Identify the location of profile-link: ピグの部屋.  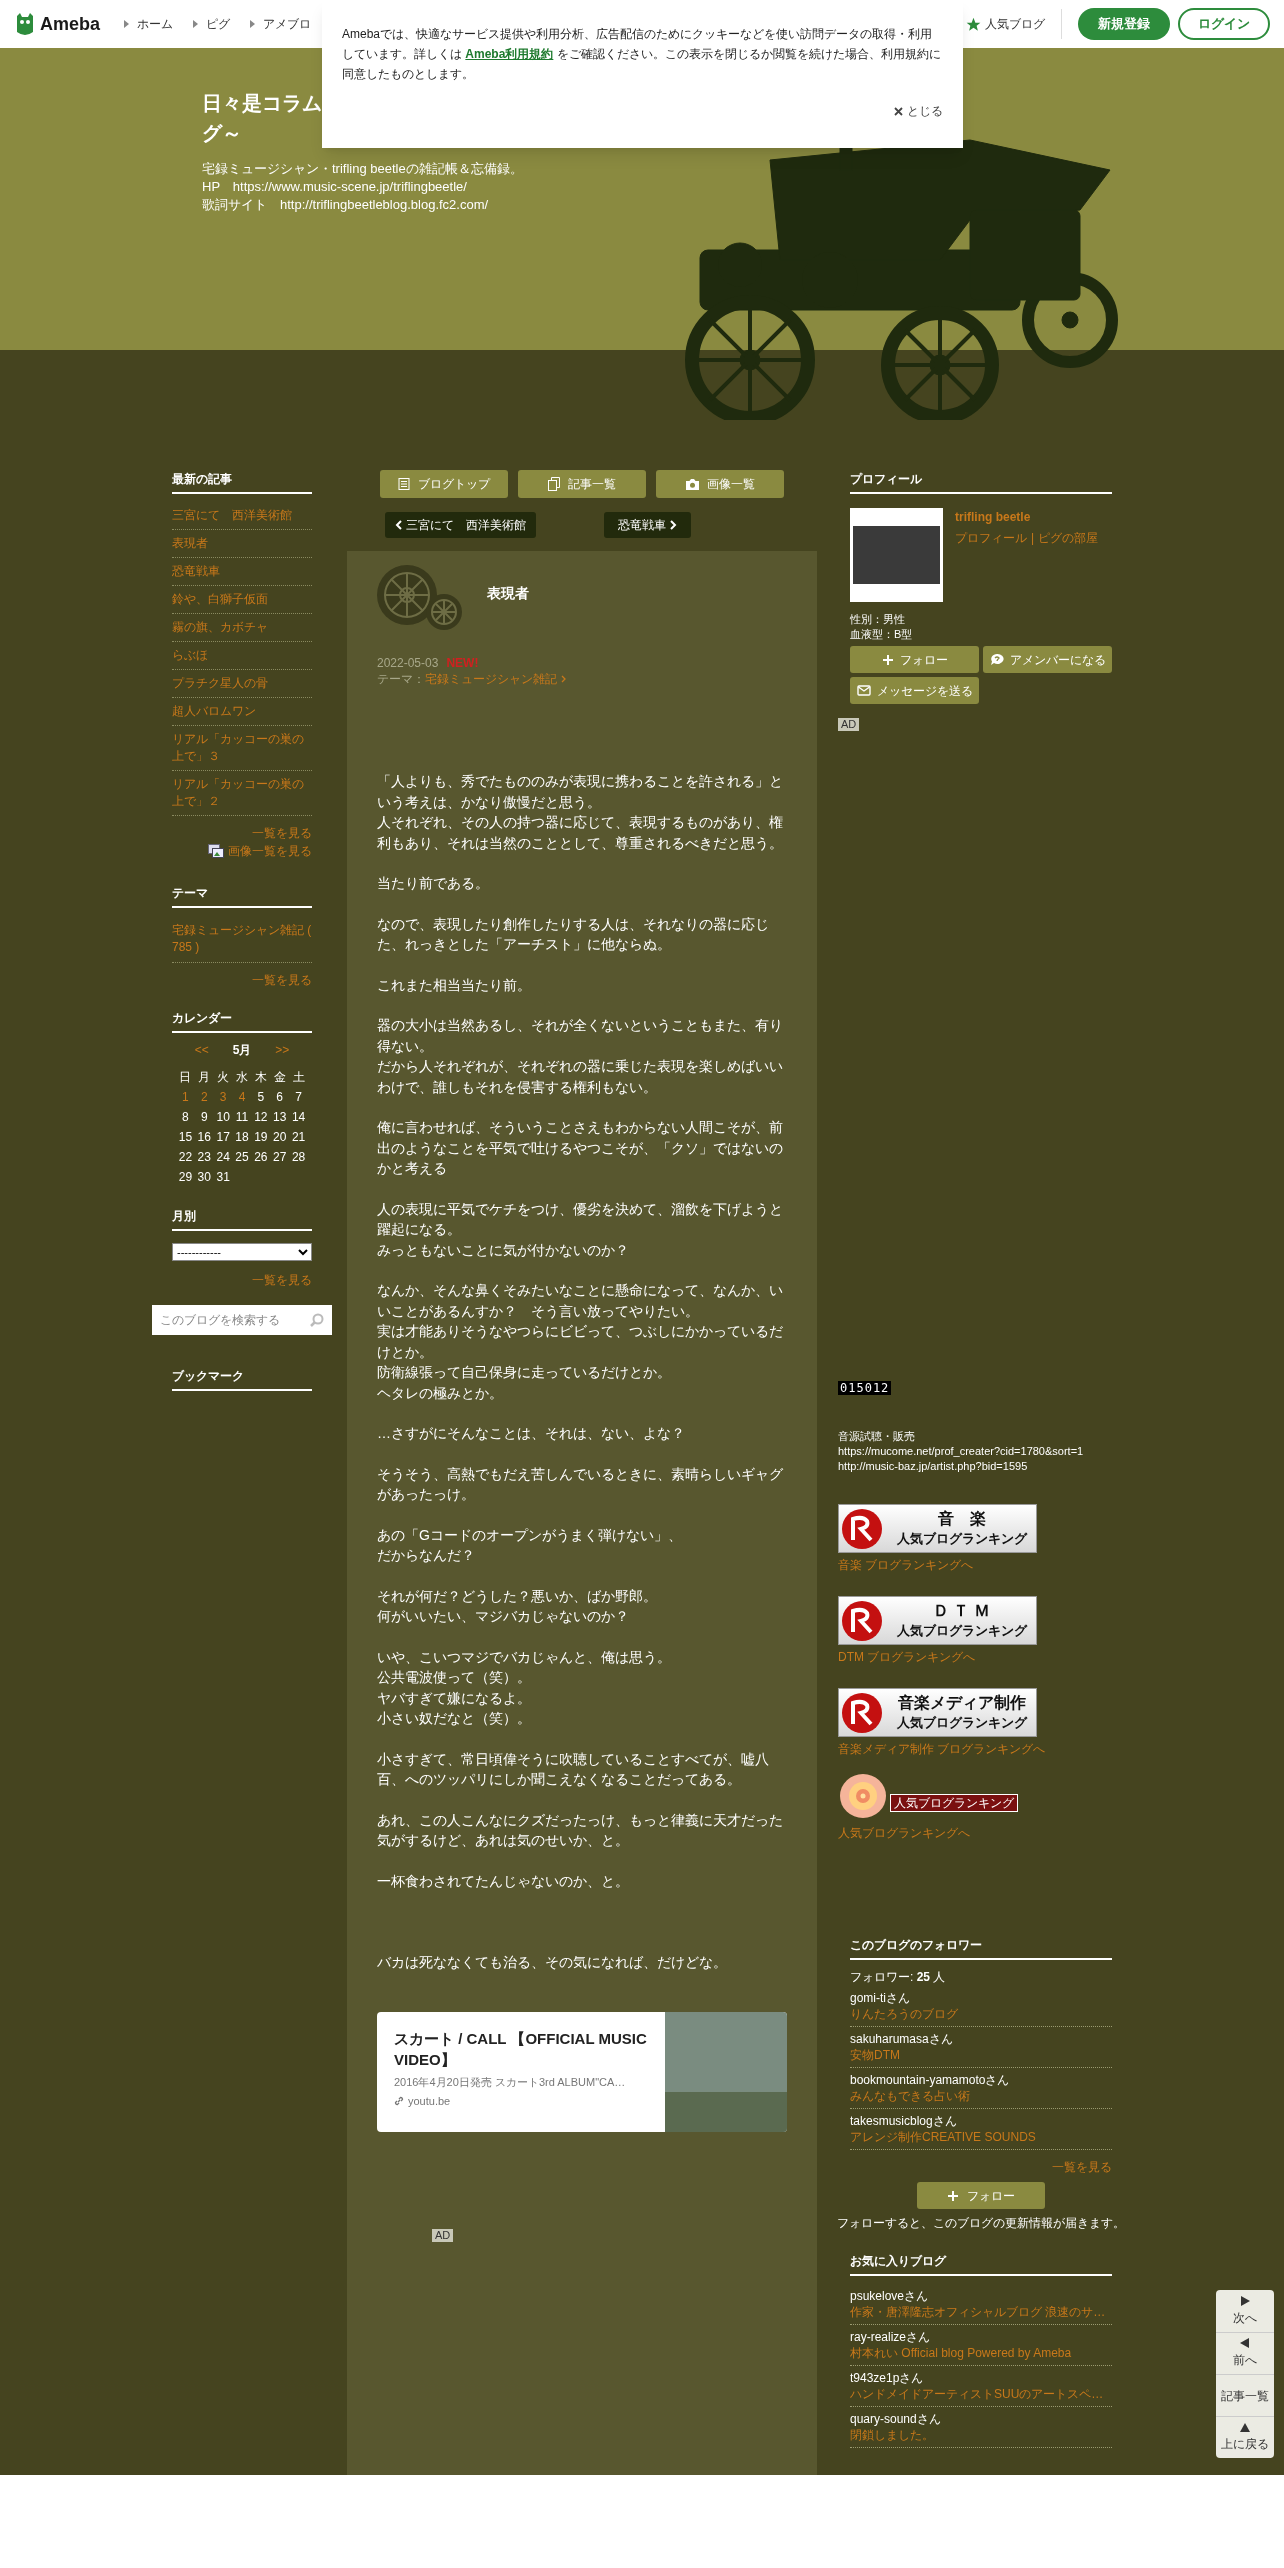
(1068, 538).